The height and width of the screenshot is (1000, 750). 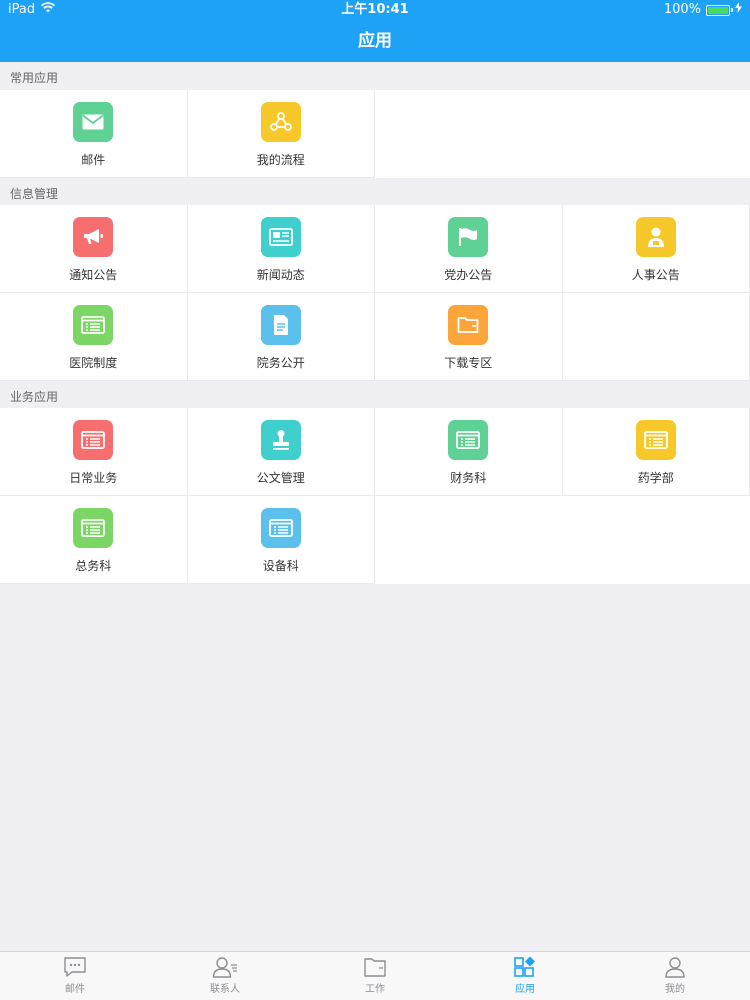 I want to click on person-icon, so click(x=655, y=237).